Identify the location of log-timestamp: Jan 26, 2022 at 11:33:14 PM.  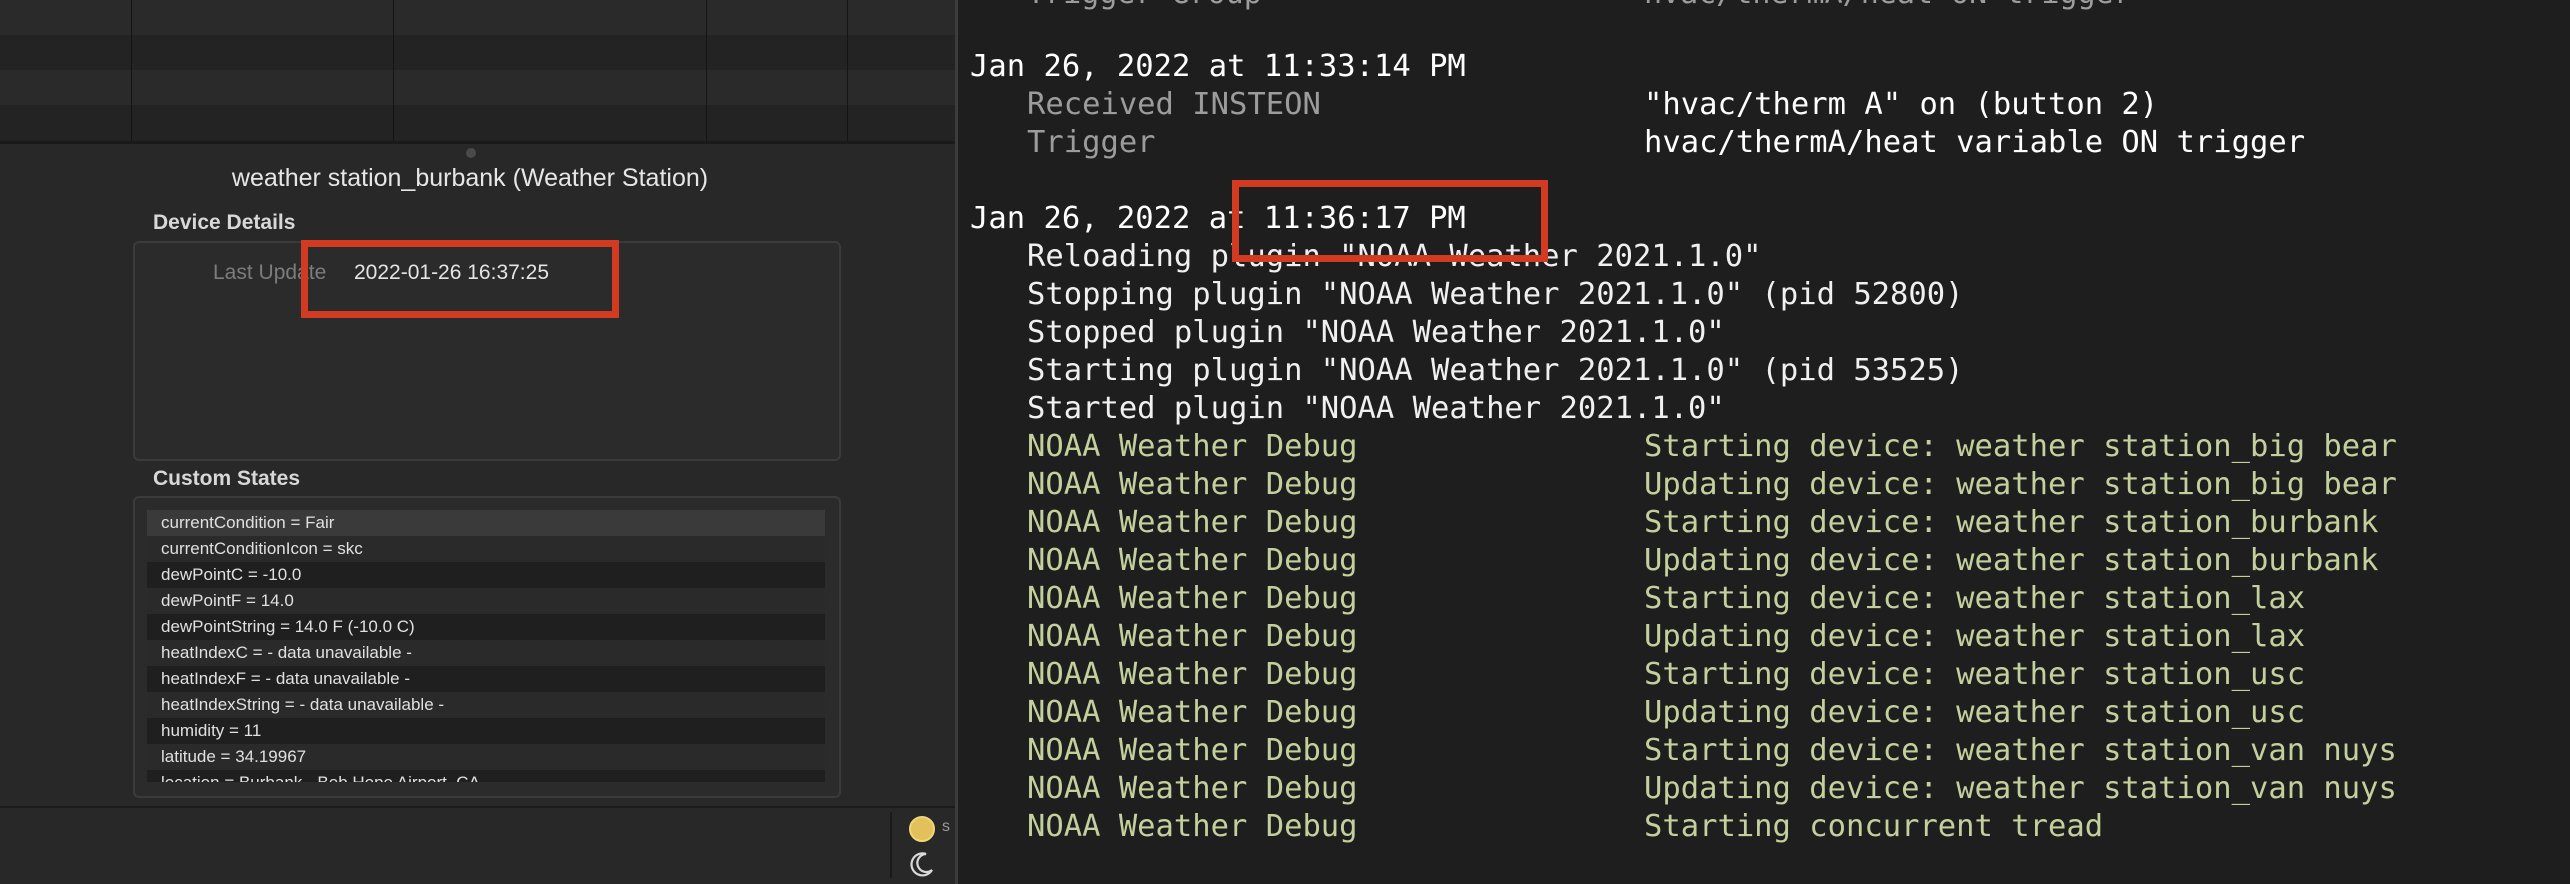
(1764, 67).